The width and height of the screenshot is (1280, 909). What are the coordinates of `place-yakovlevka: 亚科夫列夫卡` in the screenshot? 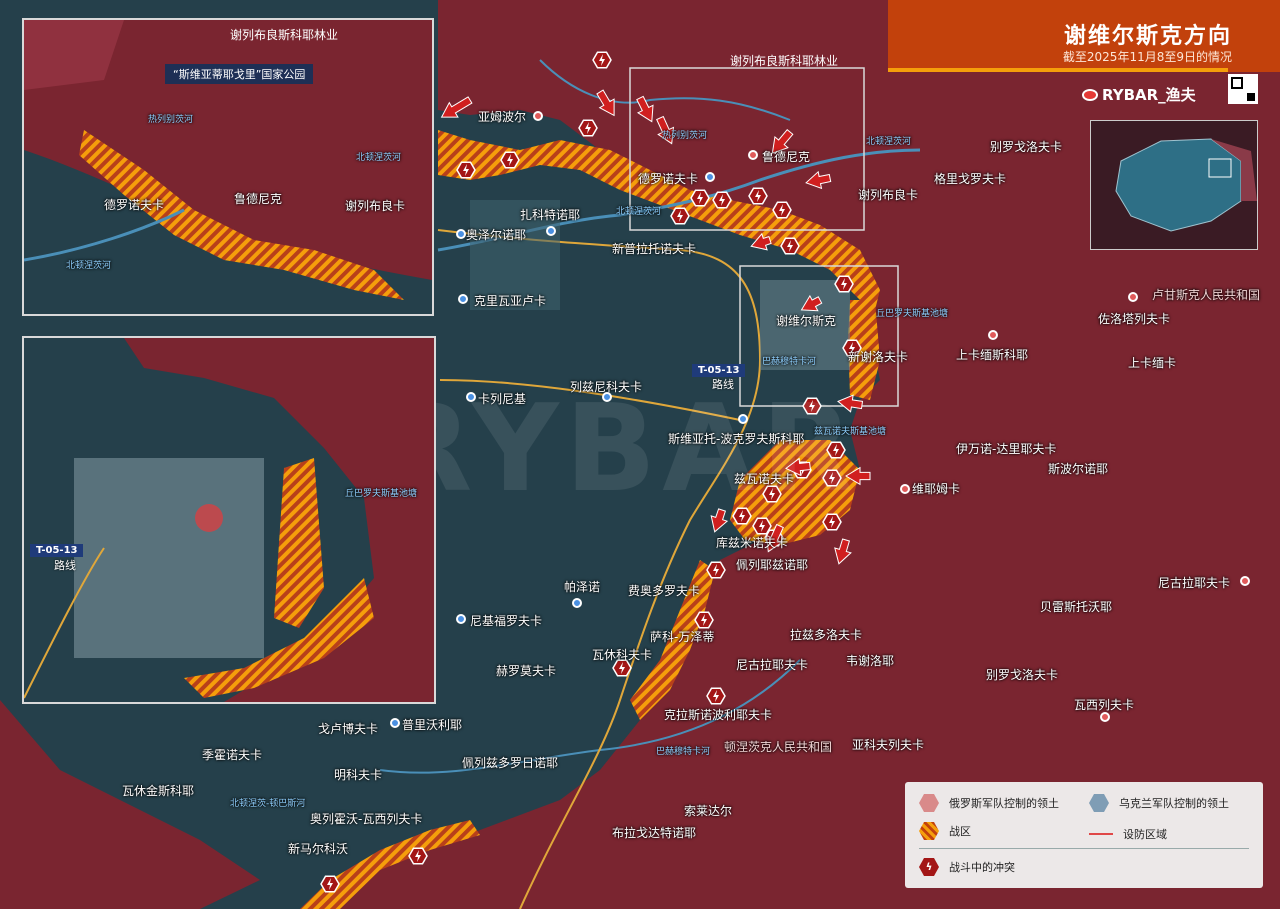 It's located at (888, 744).